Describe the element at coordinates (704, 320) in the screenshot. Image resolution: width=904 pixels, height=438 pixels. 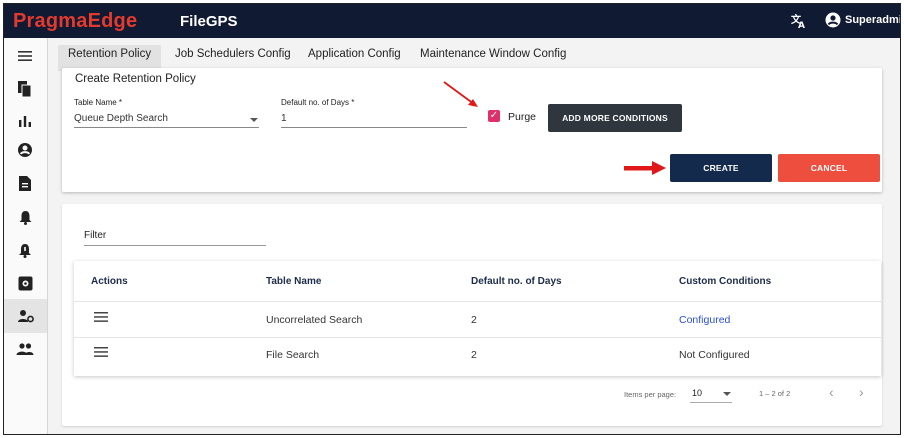
I see `table-cell-conditions-link: Configured` at that location.